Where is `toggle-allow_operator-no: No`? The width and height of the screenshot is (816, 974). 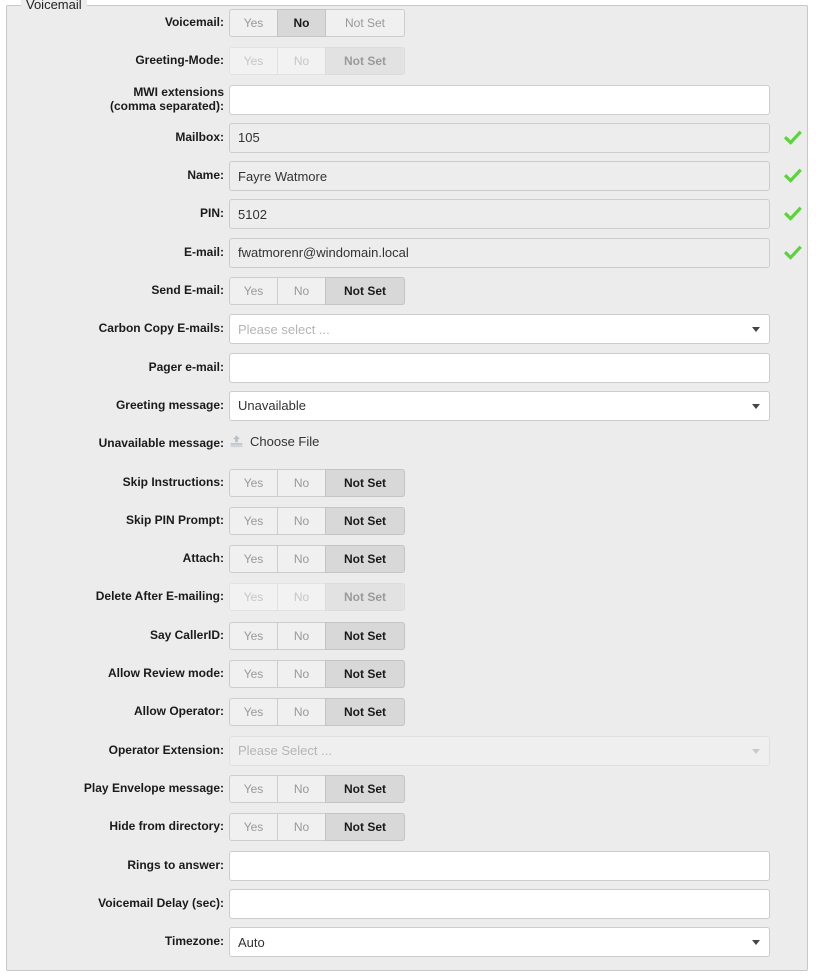 toggle-allow_operator-no: No is located at coordinates (301, 712).